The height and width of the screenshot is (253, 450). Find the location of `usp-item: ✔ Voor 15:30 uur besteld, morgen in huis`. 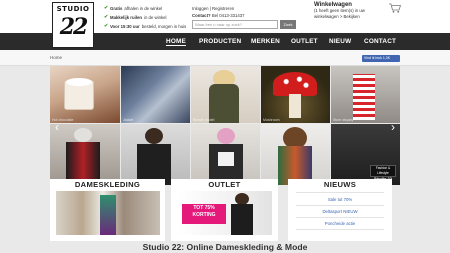

usp-item: ✔ Voor 15:30 uur besteld, morgen in huis is located at coordinates (145, 26).